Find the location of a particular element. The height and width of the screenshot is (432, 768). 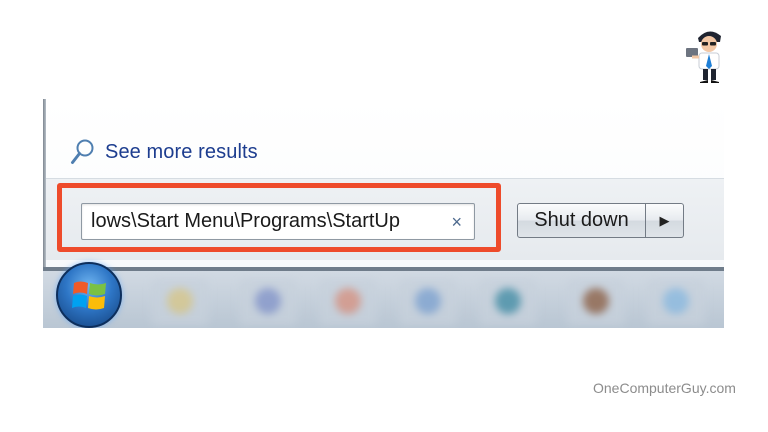

magnifier-icon is located at coordinates (82, 151).